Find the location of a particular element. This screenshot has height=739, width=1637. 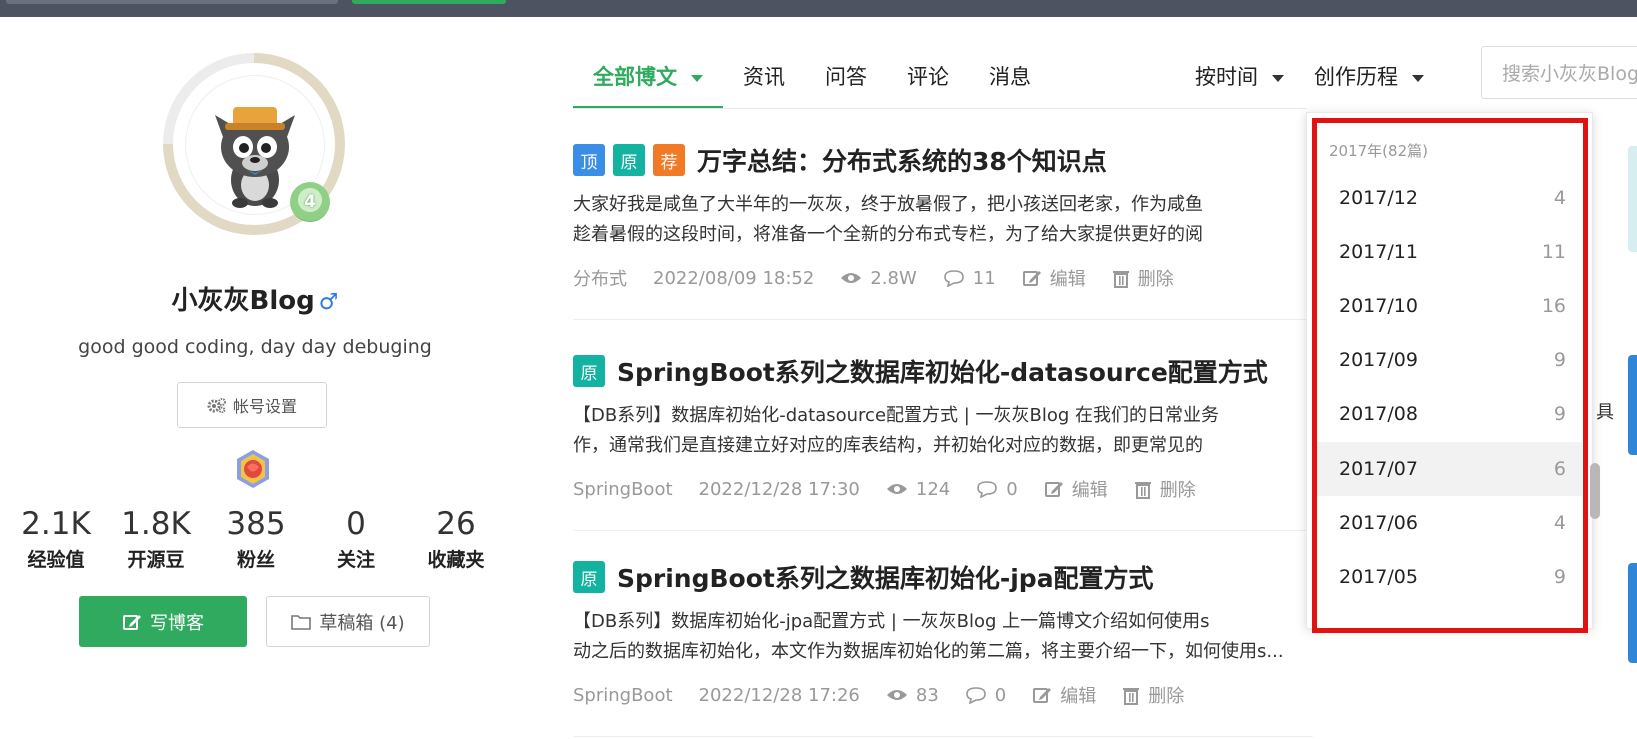

tag-pinned: 顶 is located at coordinates (589, 160).